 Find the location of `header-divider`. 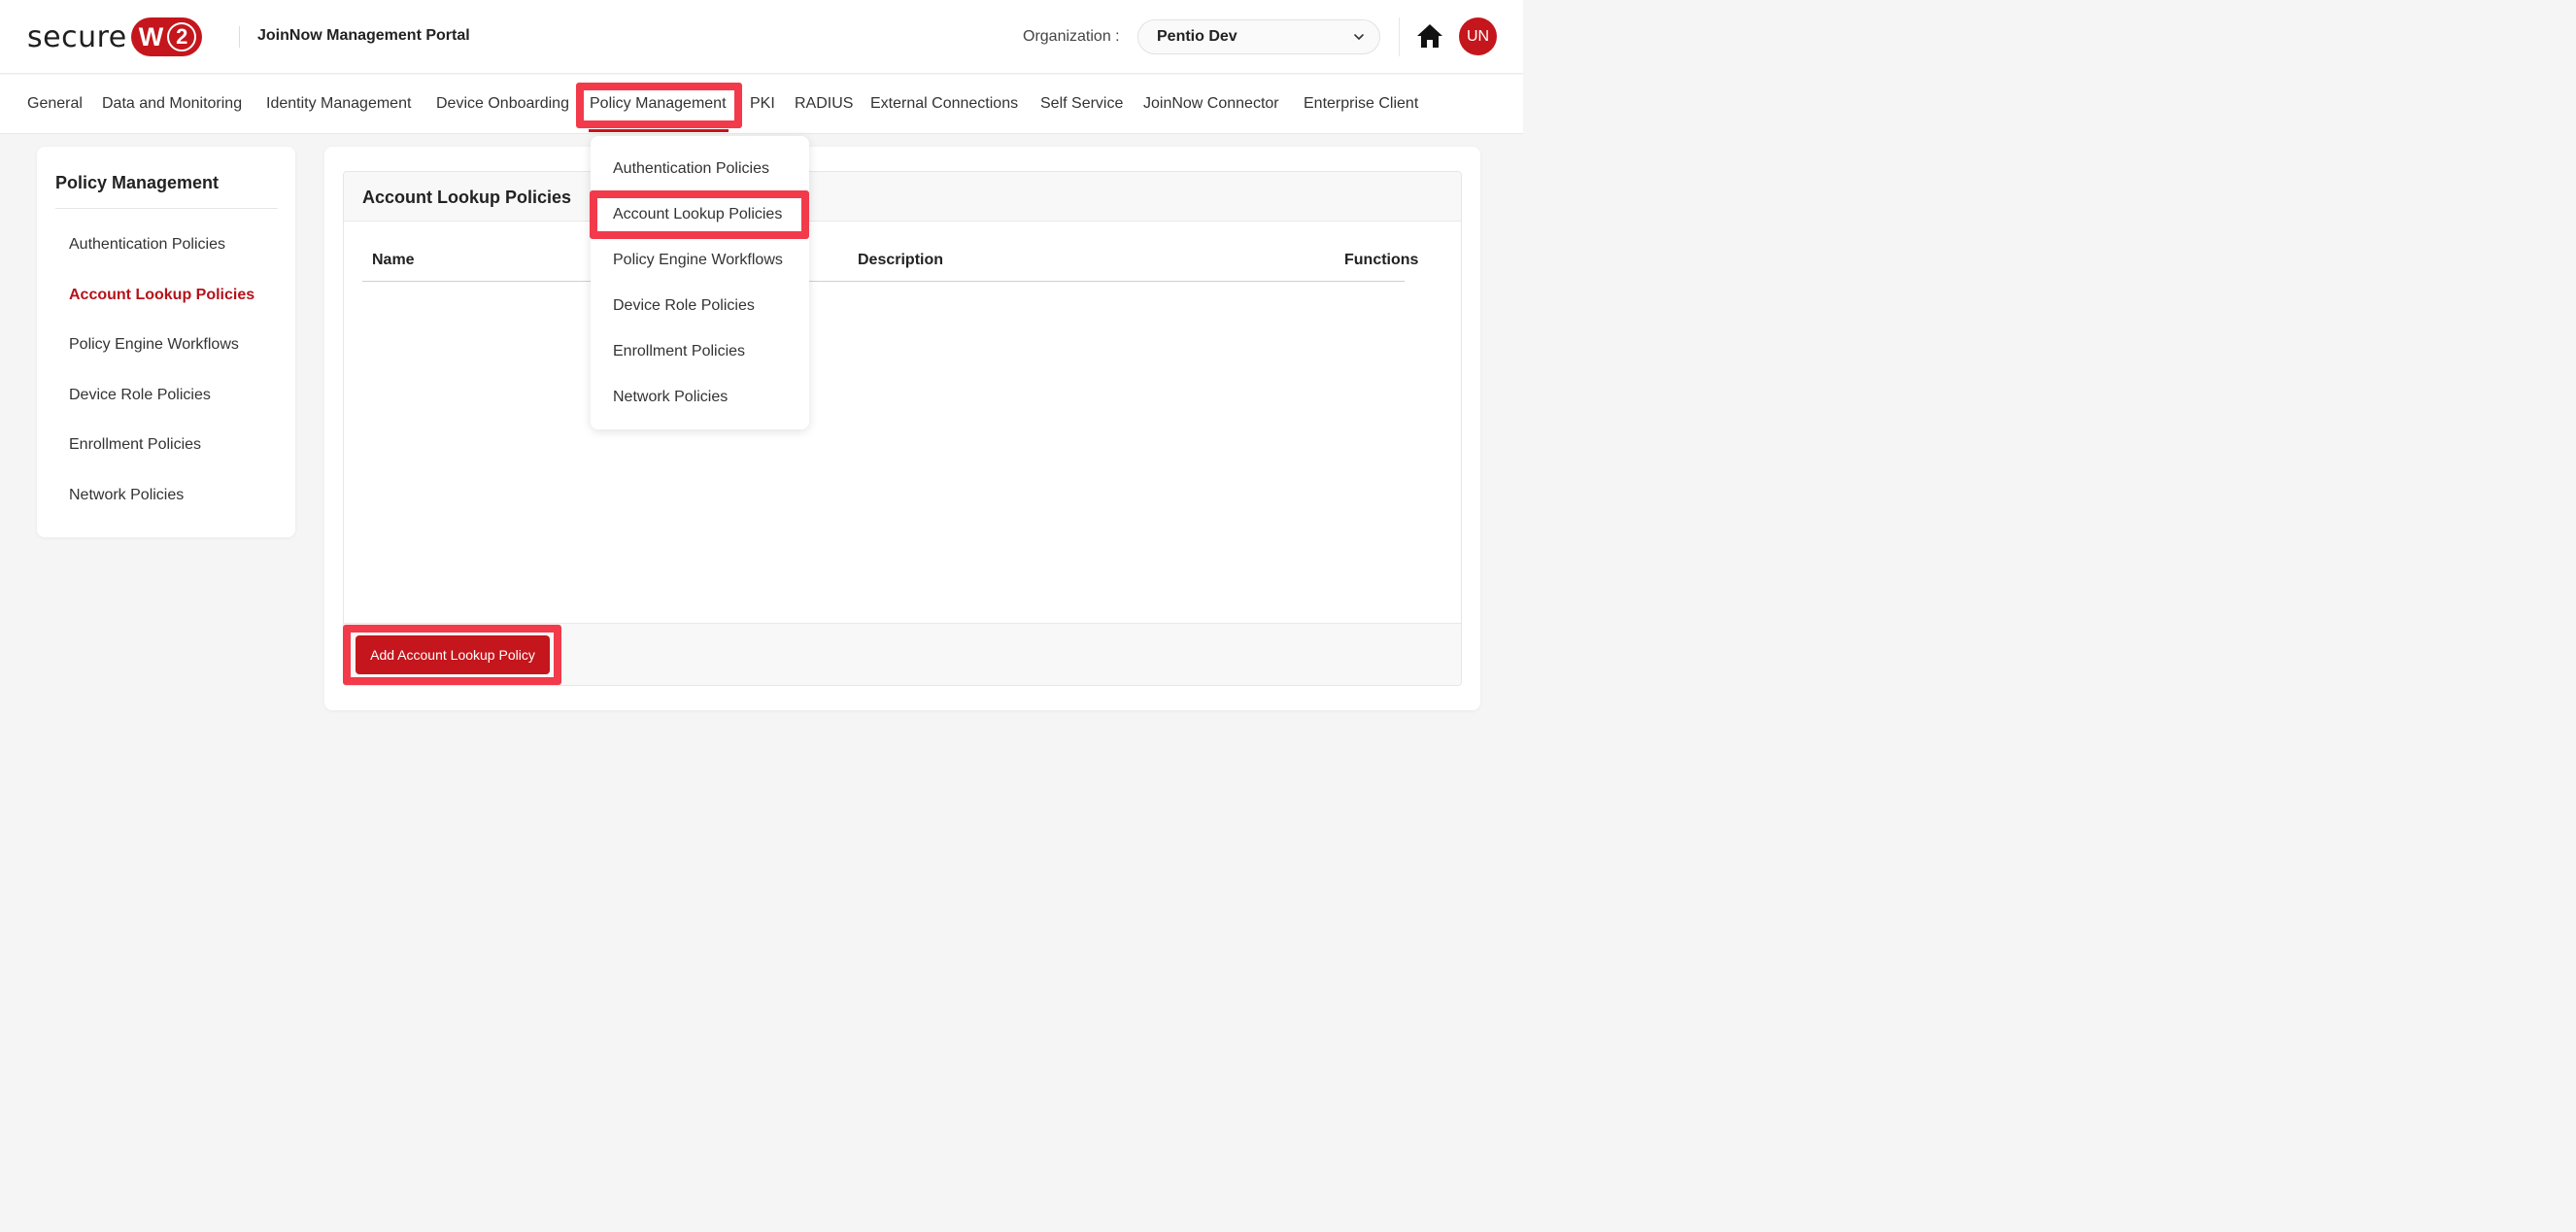

header-divider is located at coordinates (239, 37).